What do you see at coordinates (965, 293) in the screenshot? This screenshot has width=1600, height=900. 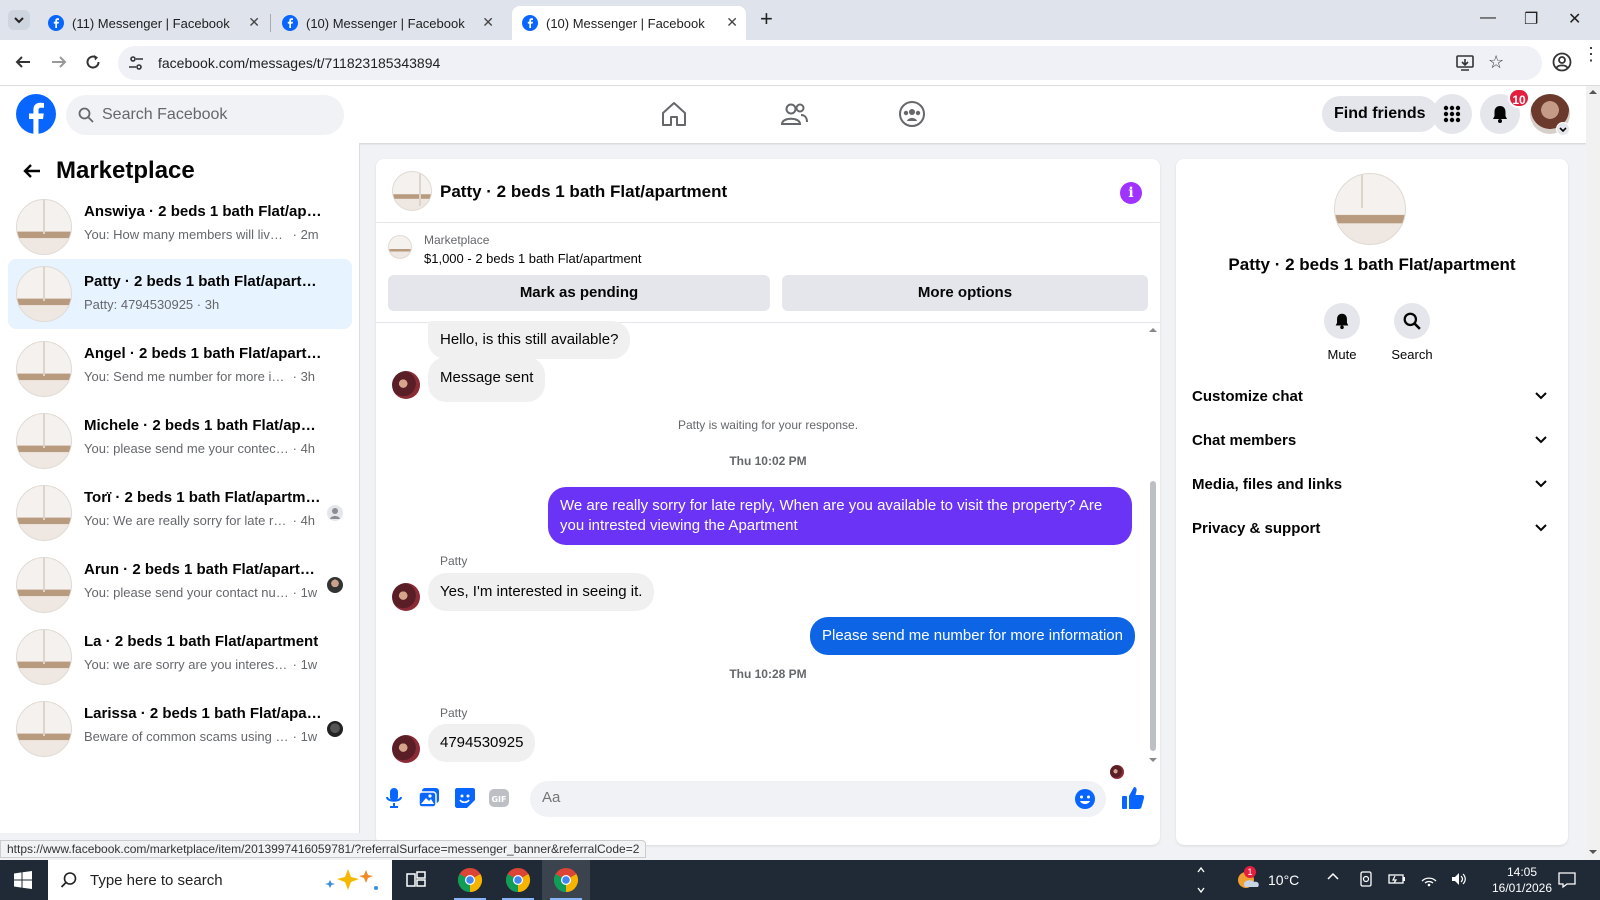 I see `more-options-button: More options` at bounding box center [965, 293].